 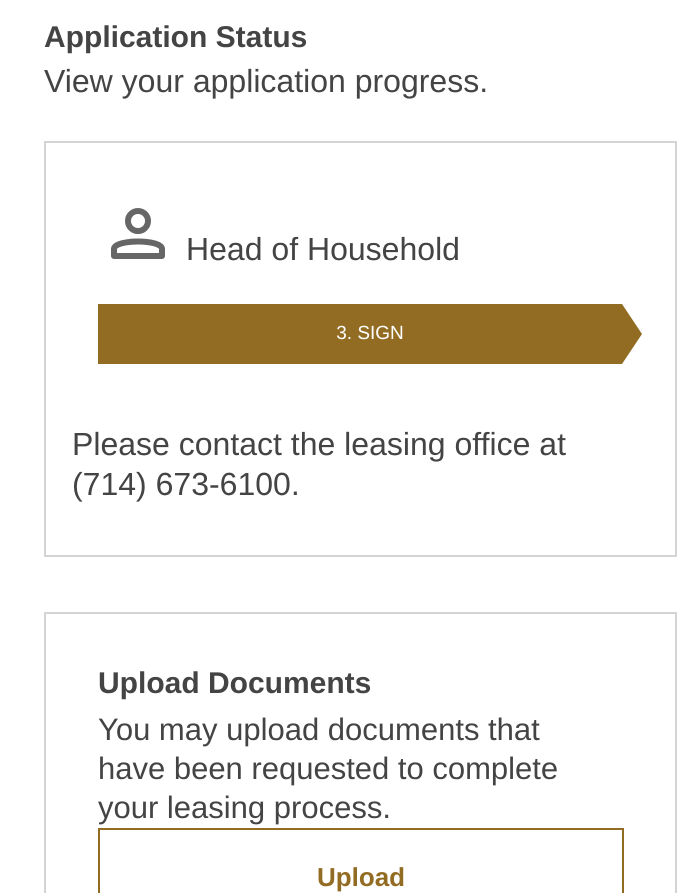 I want to click on role-label: Head of Household, so click(x=323, y=249).